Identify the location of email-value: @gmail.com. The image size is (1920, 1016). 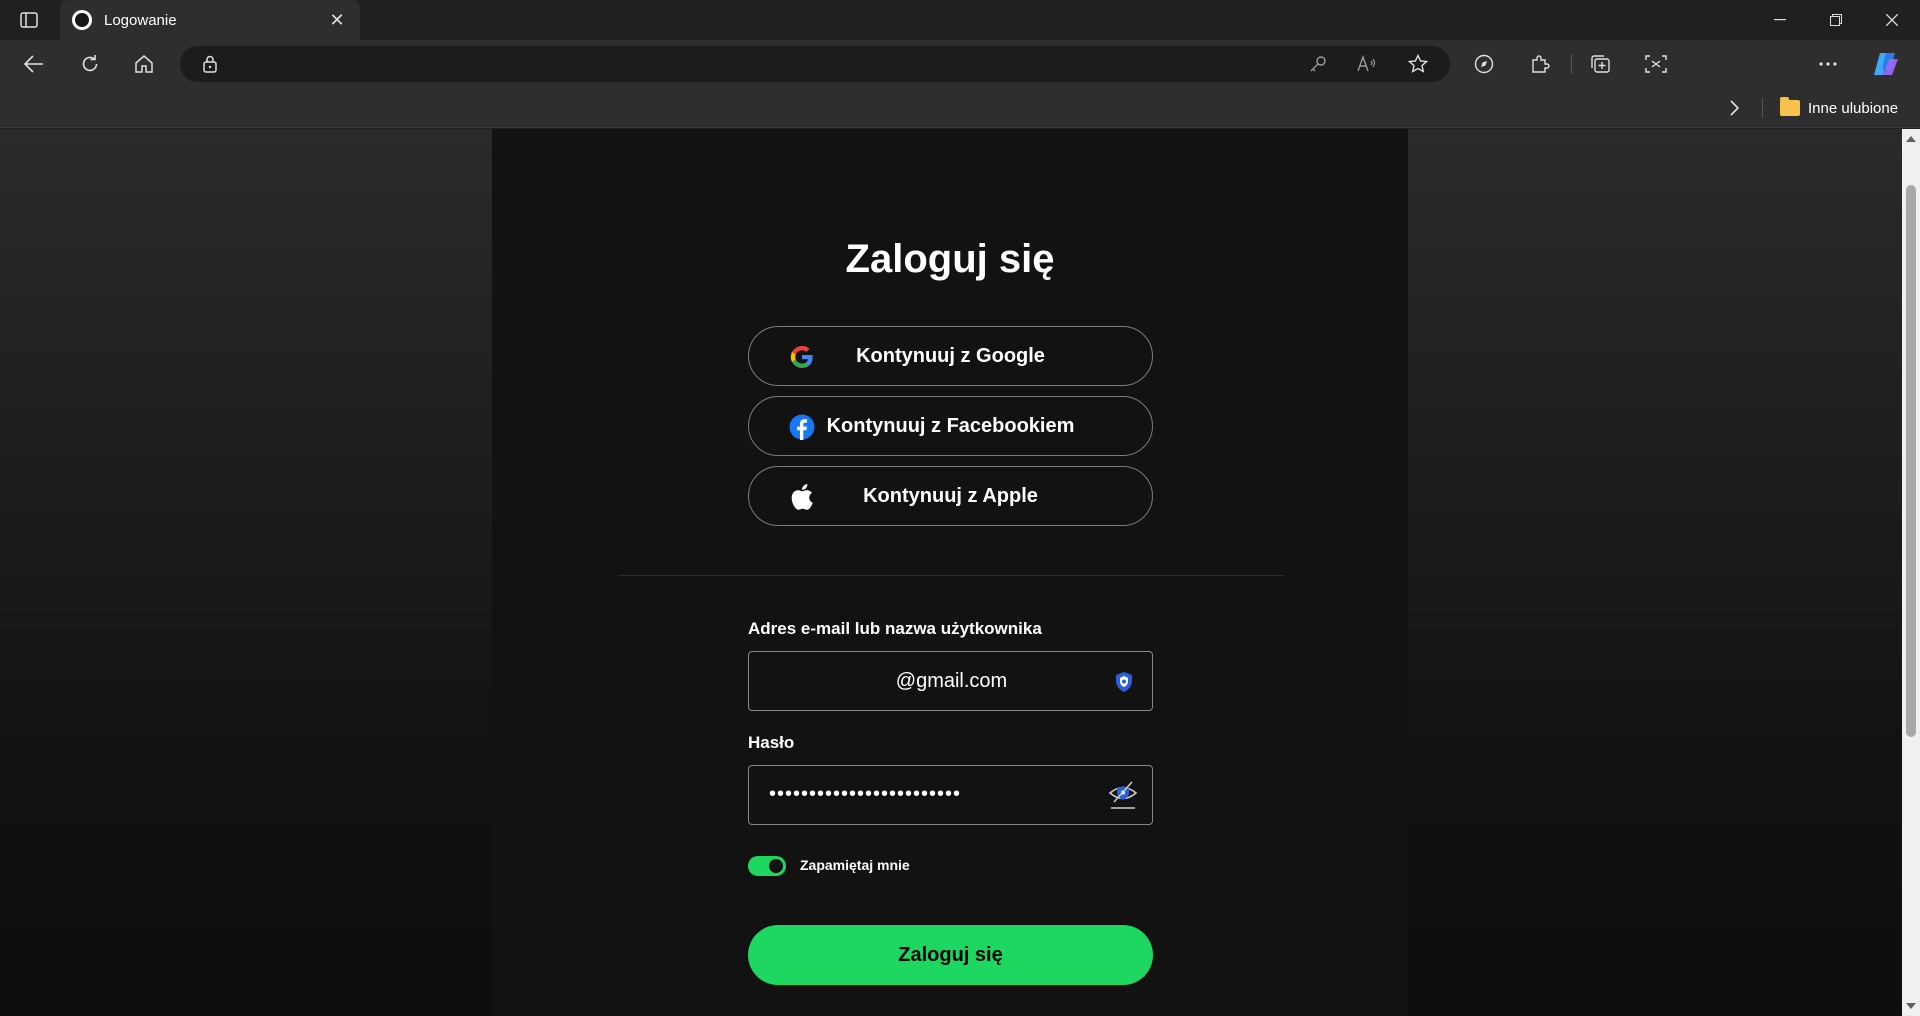
(951, 681).